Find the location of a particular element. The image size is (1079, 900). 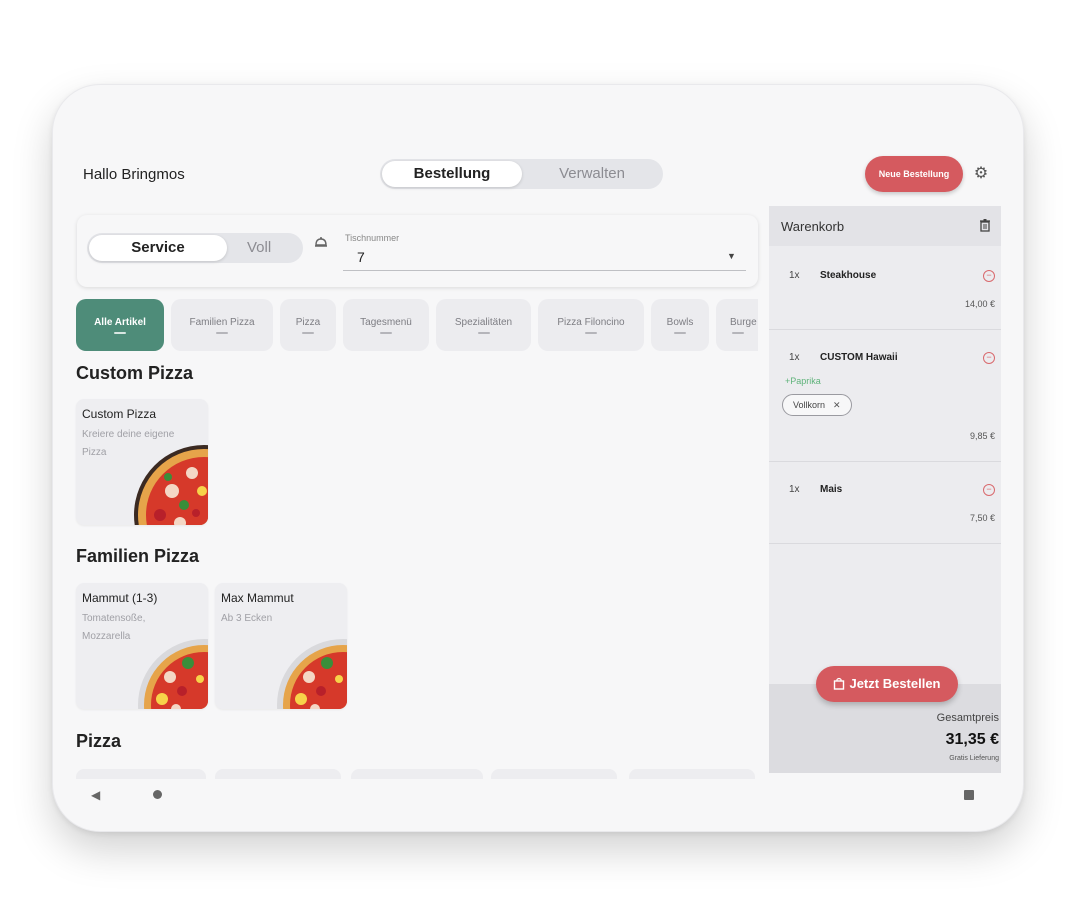

total-label: Gesamtpreis is located at coordinates (967, 718).